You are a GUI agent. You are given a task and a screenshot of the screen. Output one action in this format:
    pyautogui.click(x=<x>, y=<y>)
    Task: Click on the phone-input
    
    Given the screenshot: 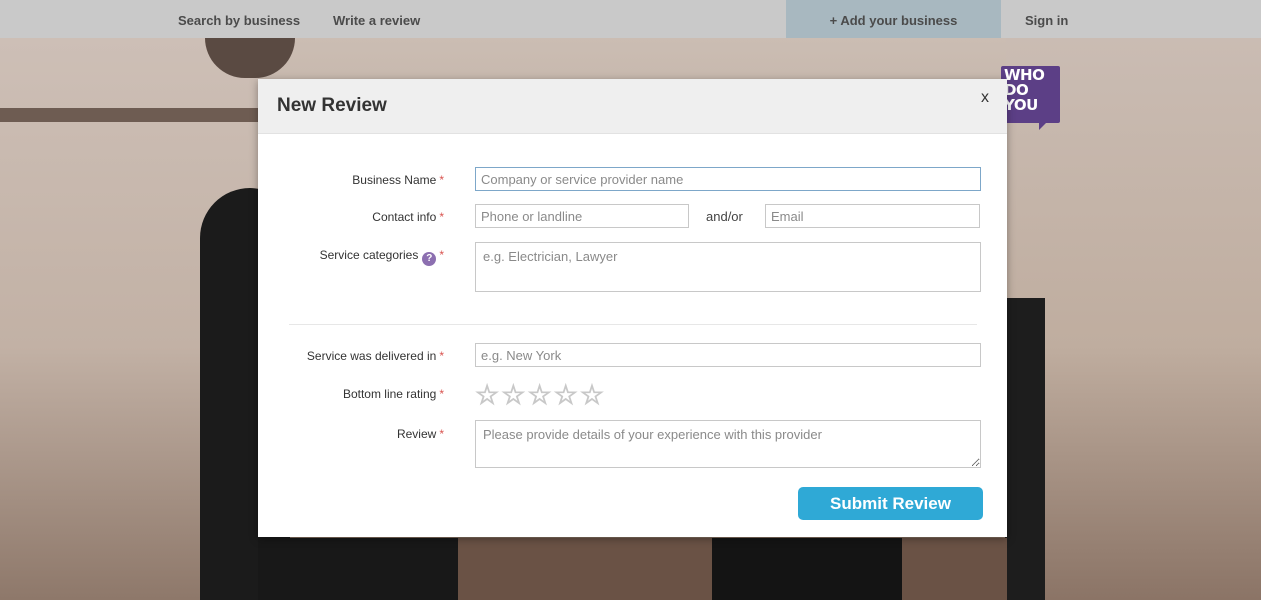 What is the action you would take?
    pyautogui.click(x=582, y=216)
    